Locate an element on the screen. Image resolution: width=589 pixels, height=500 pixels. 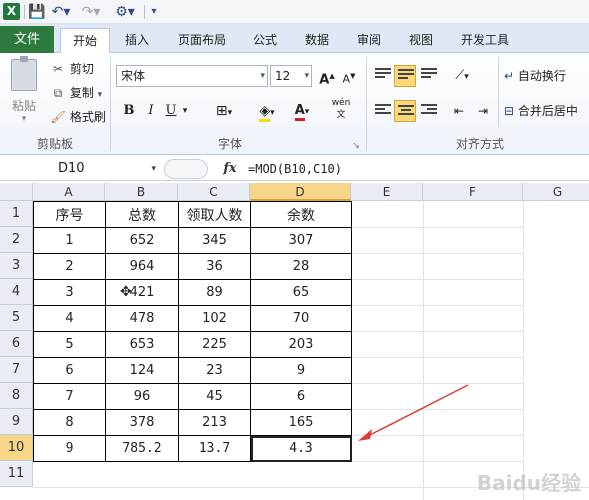
formula-input: =MOD(B10,C10) is located at coordinates (295, 169).